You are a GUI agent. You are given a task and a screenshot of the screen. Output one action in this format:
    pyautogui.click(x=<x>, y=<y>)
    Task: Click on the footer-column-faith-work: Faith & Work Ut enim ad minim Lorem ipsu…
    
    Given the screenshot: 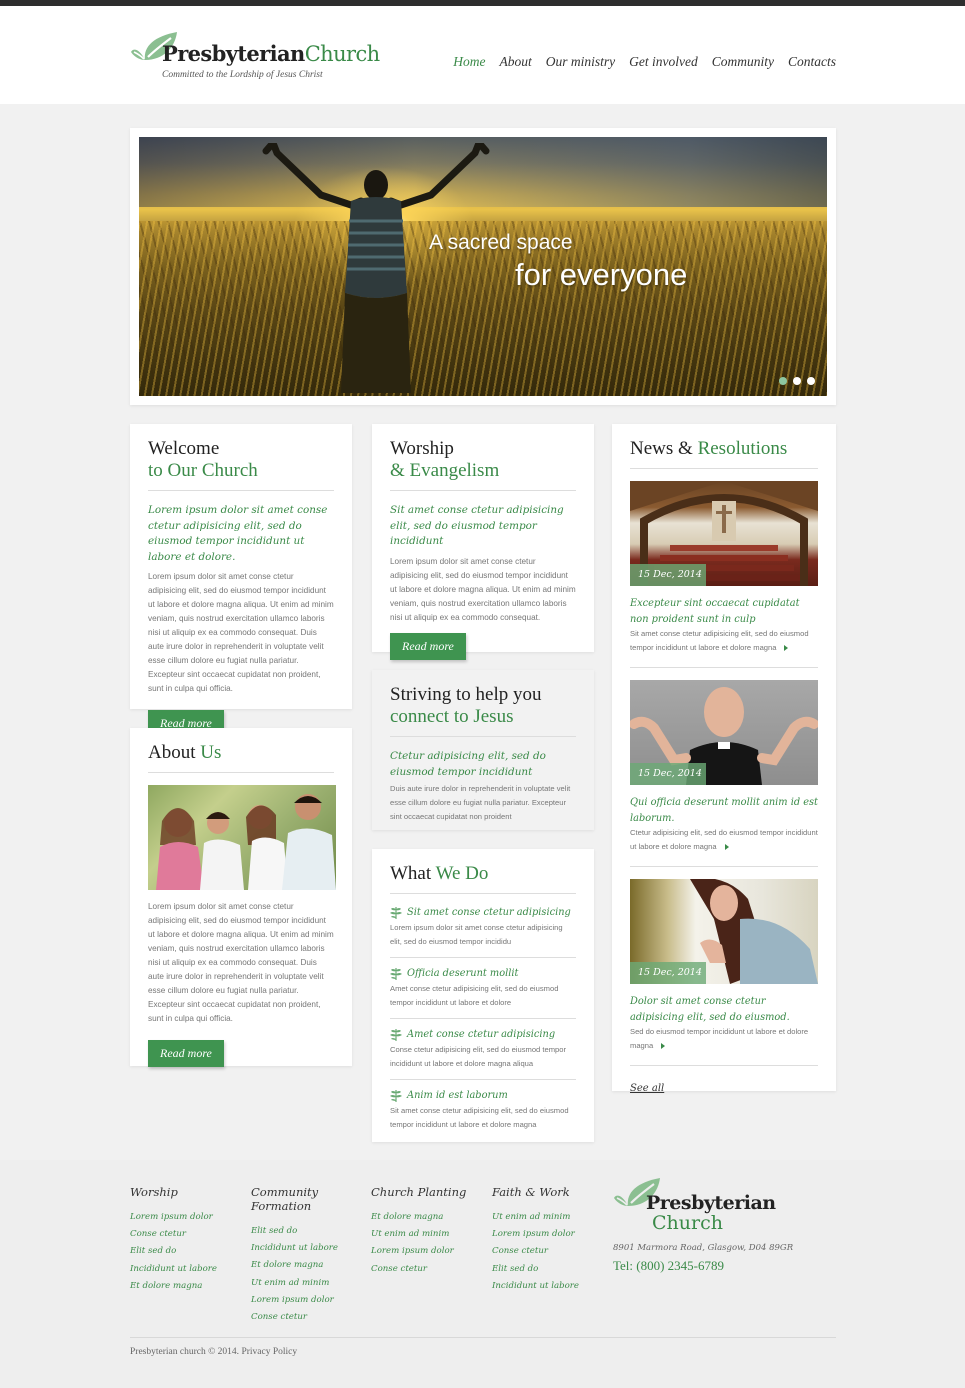 What is the action you would take?
    pyautogui.click(x=535, y=1240)
    